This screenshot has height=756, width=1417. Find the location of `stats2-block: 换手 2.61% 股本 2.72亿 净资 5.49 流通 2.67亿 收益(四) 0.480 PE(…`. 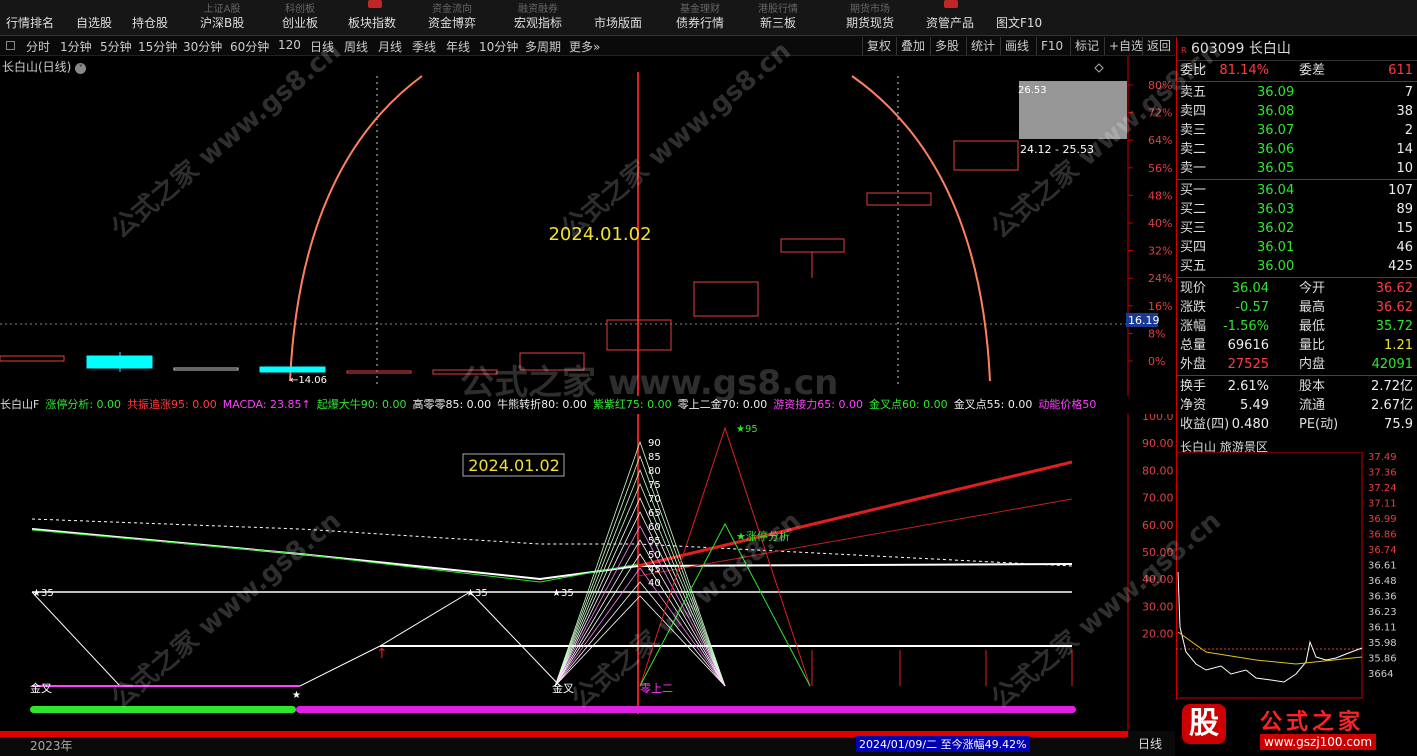

stats2-block: 换手 2.61% 股本 2.72亿 净资 5.49 流通 2.67亿 收益(四) 0.480 PE(… is located at coordinates (1297, 405).